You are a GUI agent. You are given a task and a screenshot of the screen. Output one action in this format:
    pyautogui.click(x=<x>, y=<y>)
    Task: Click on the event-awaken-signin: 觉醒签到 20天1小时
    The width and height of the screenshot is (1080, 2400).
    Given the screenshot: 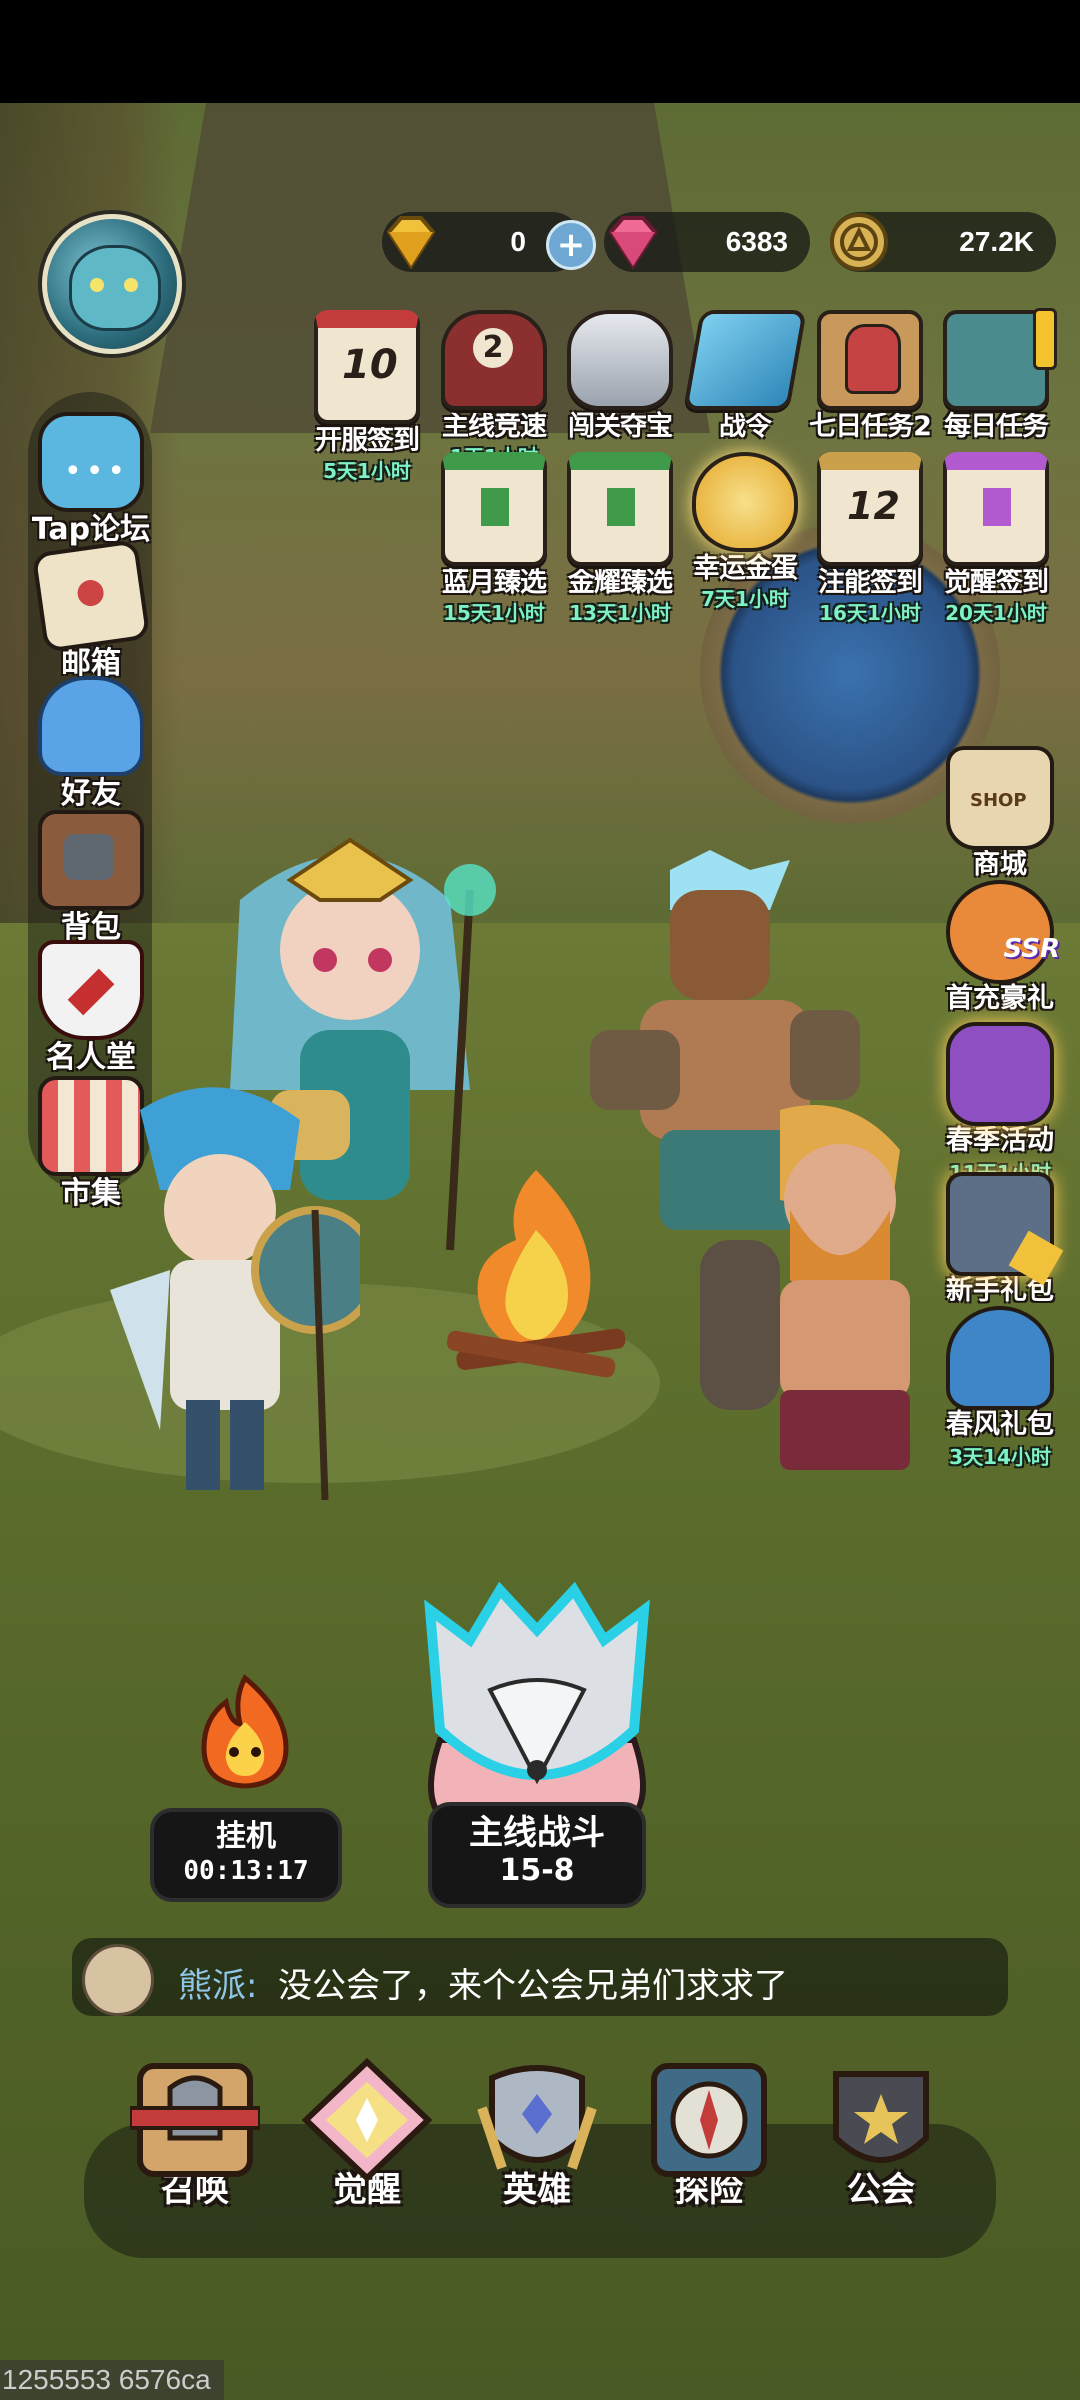 What is the action you would take?
    pyautogui.click(x=996, y=539)
    